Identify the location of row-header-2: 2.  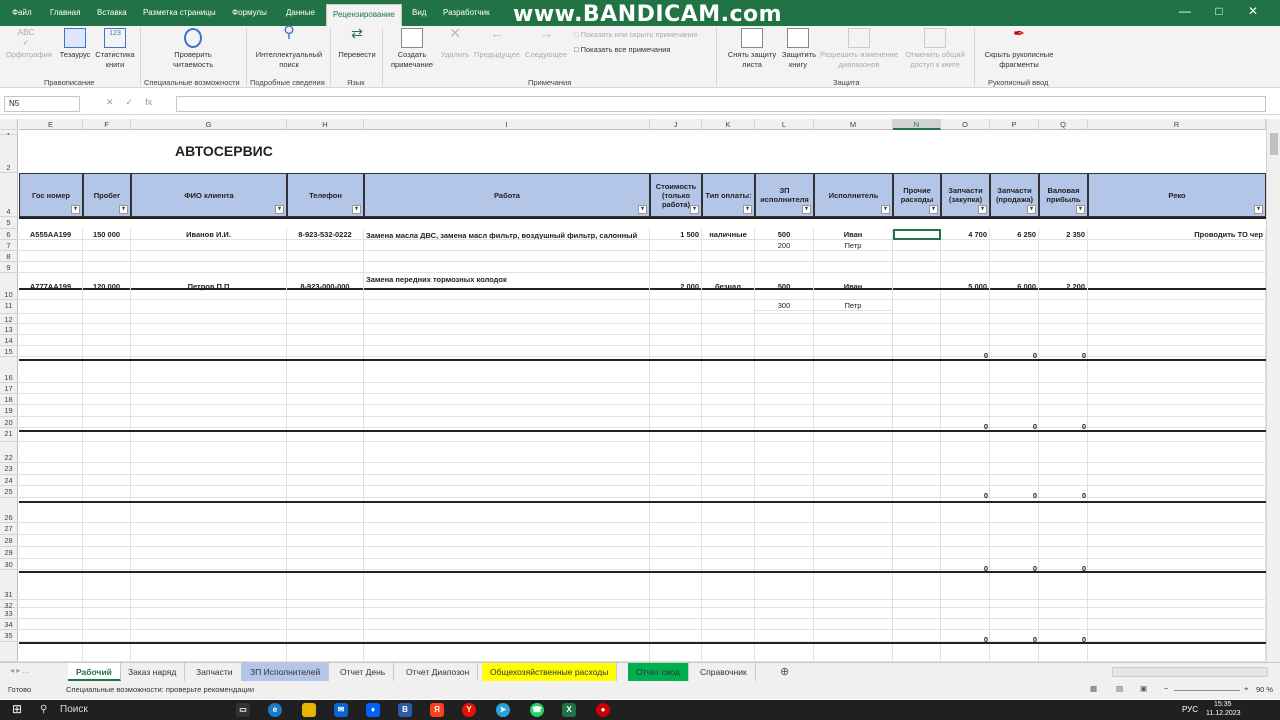
(9, 154).